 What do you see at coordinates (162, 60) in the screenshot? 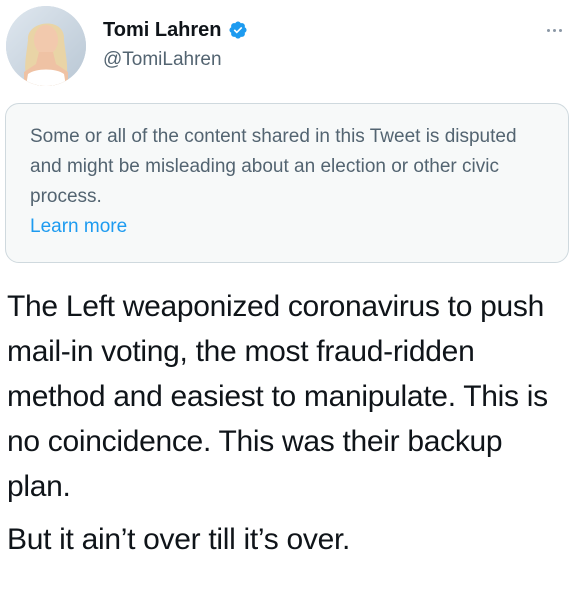
I see `author-handle: @TomiLahren` at bounding box center [162, 60].